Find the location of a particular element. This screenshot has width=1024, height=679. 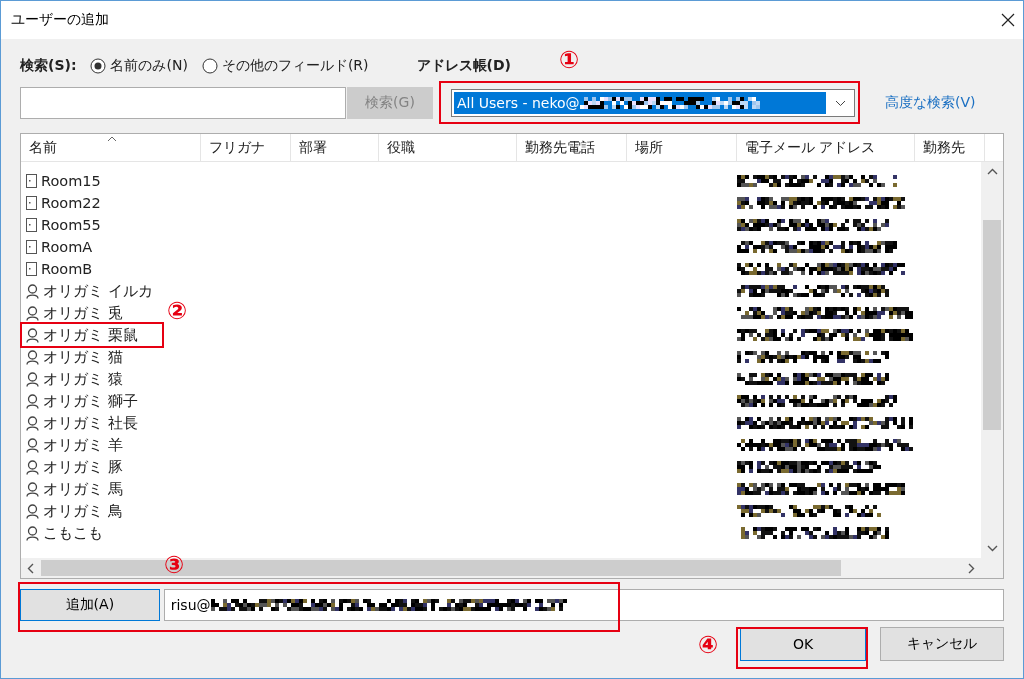

chevron-up-icon is located at coordinates (992, 171).